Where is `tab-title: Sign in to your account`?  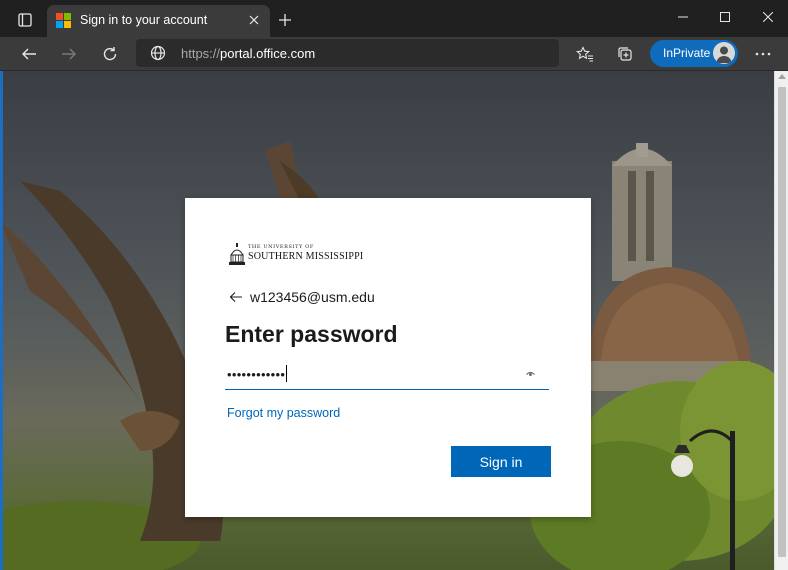 tab-title: Sign in to your account is located at coordinates (144, 20).